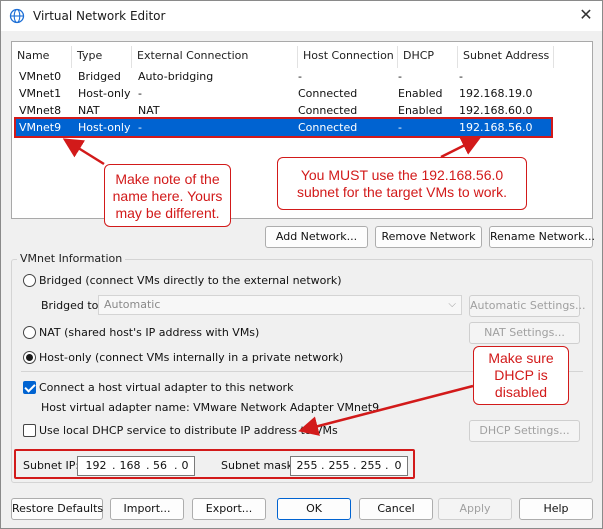 This screenshot has height=529, width=603. What do you see at coordinates (214, 464) in the screenshot?
I see `subnet-highlight-box` at bounding box center [214, 464].